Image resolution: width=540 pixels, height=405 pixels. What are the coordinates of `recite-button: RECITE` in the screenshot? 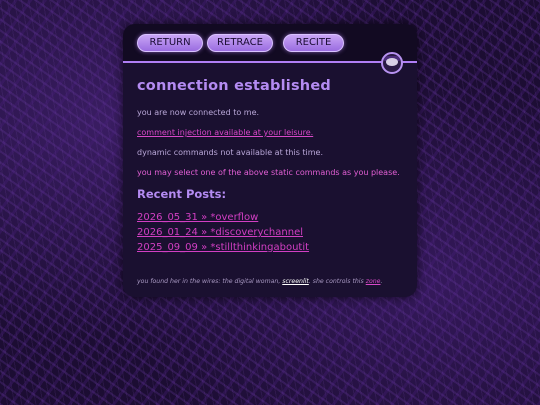 It's located at (313, 43).